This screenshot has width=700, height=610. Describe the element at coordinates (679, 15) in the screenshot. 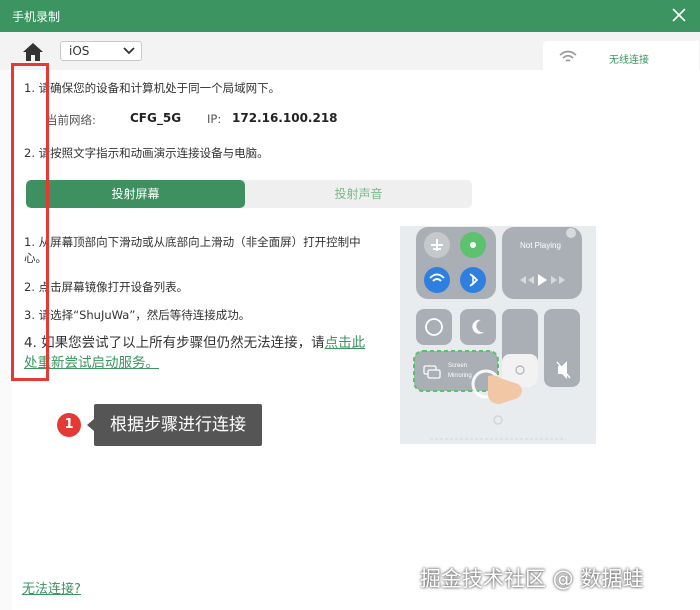

I see `close-icon` at that location.